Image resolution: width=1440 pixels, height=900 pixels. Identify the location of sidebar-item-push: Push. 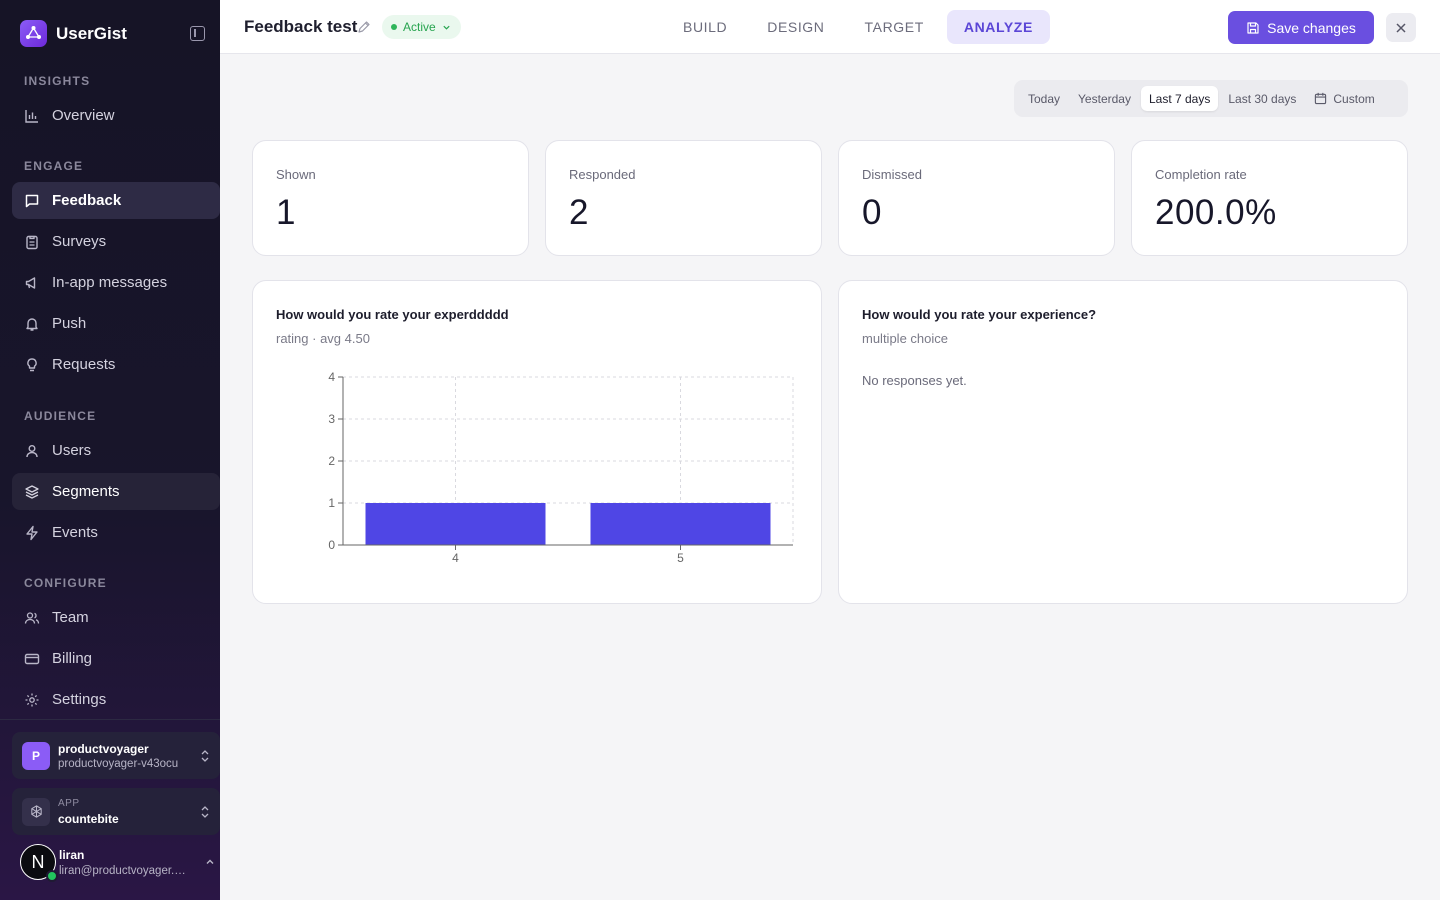
(116, 323).